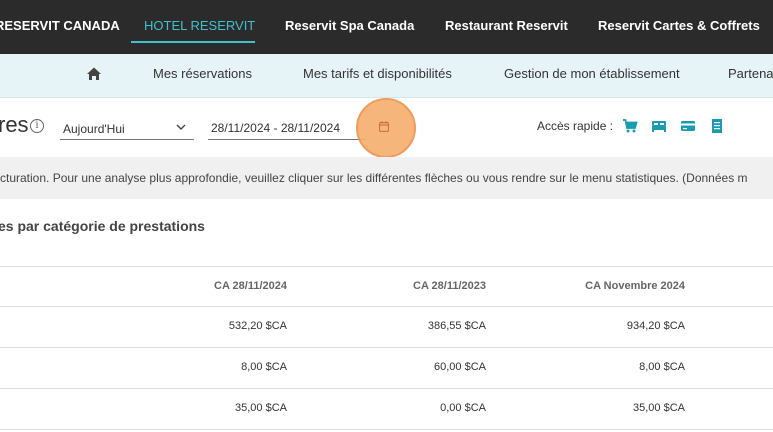  Describe the element at coordinates (506, 27) in the screenshot. I see `tab-restaurant-reservit: Restaurant Reservit` at that location.